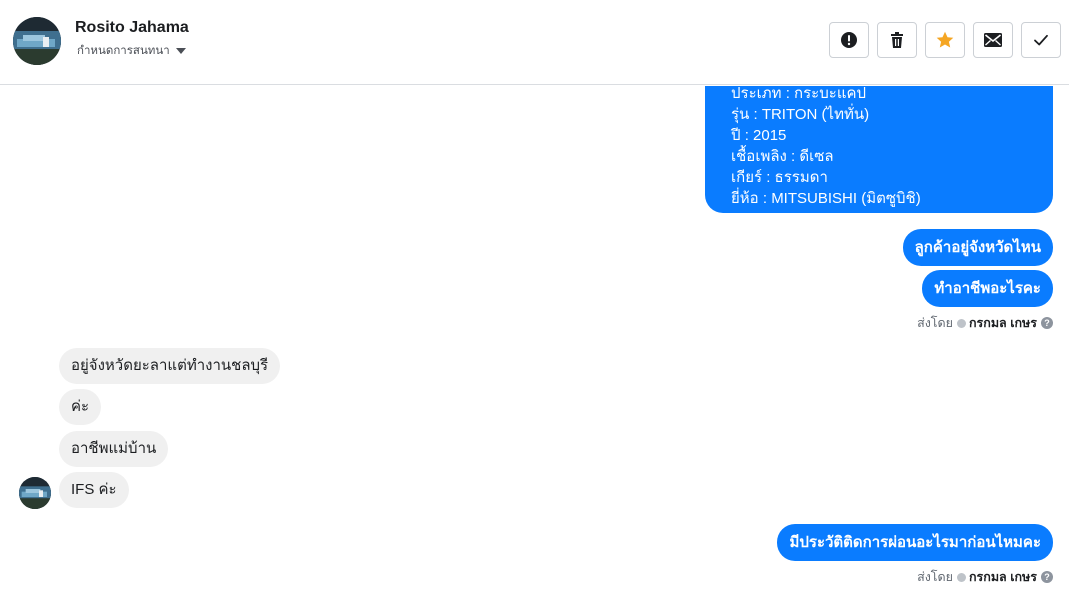 This screenshot has width=1069, height=598. What do you see at coordinates (759, 135) in the screenshot?
I see `vehicle-info-line: ปี : 2015` at bounding box center [759, 135].